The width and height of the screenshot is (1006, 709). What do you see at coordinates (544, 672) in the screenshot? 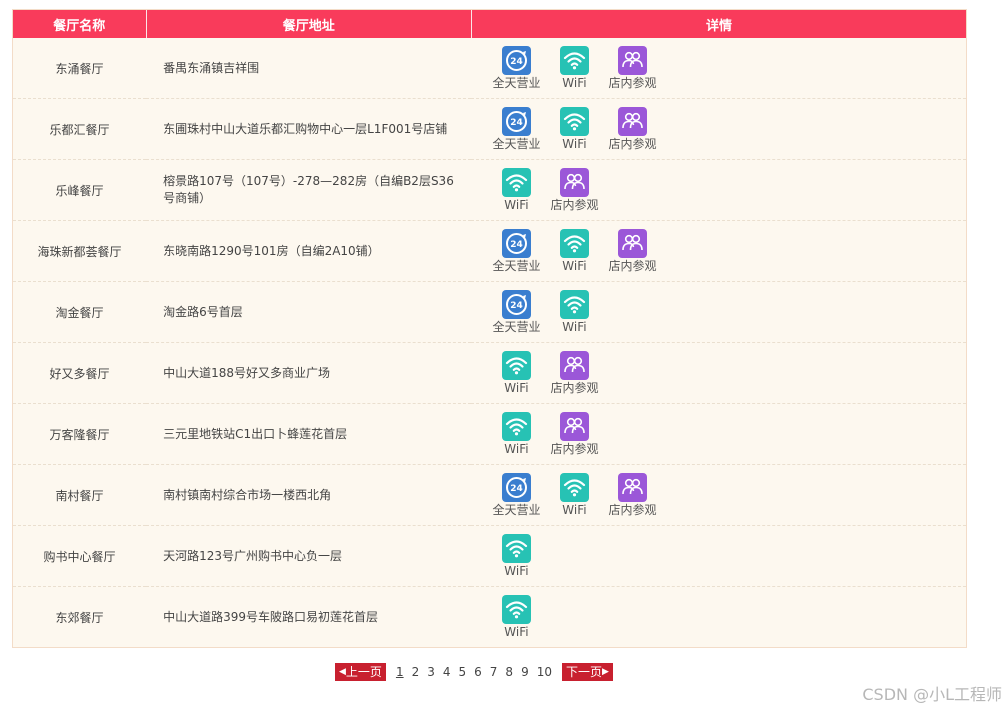
I see `page-number-link: 10` at bounding box center [544, 672].